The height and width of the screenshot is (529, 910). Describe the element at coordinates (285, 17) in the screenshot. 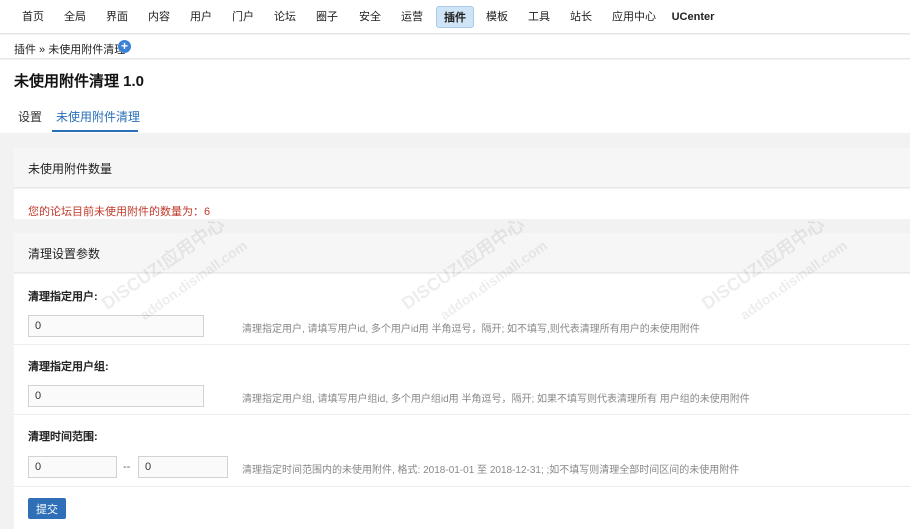

I see `nav-item-forum: 论坛` at that location.